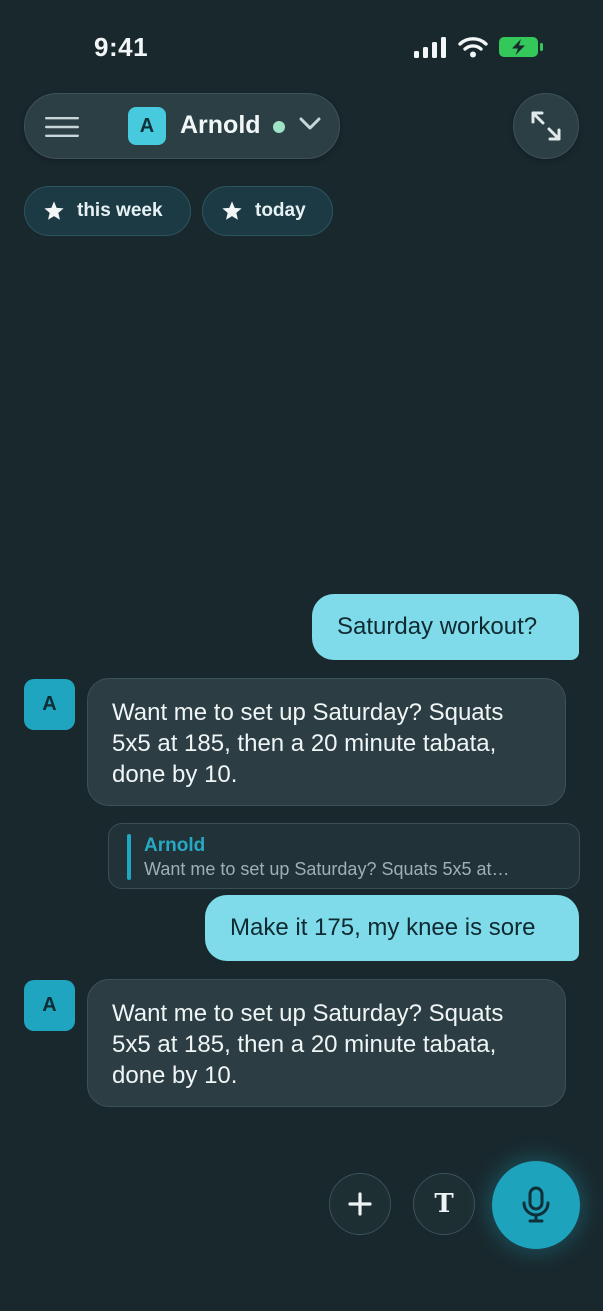 The height and width of the screenshot is (1311, 603). I want to click on plus-icon, so click(360, 1204).